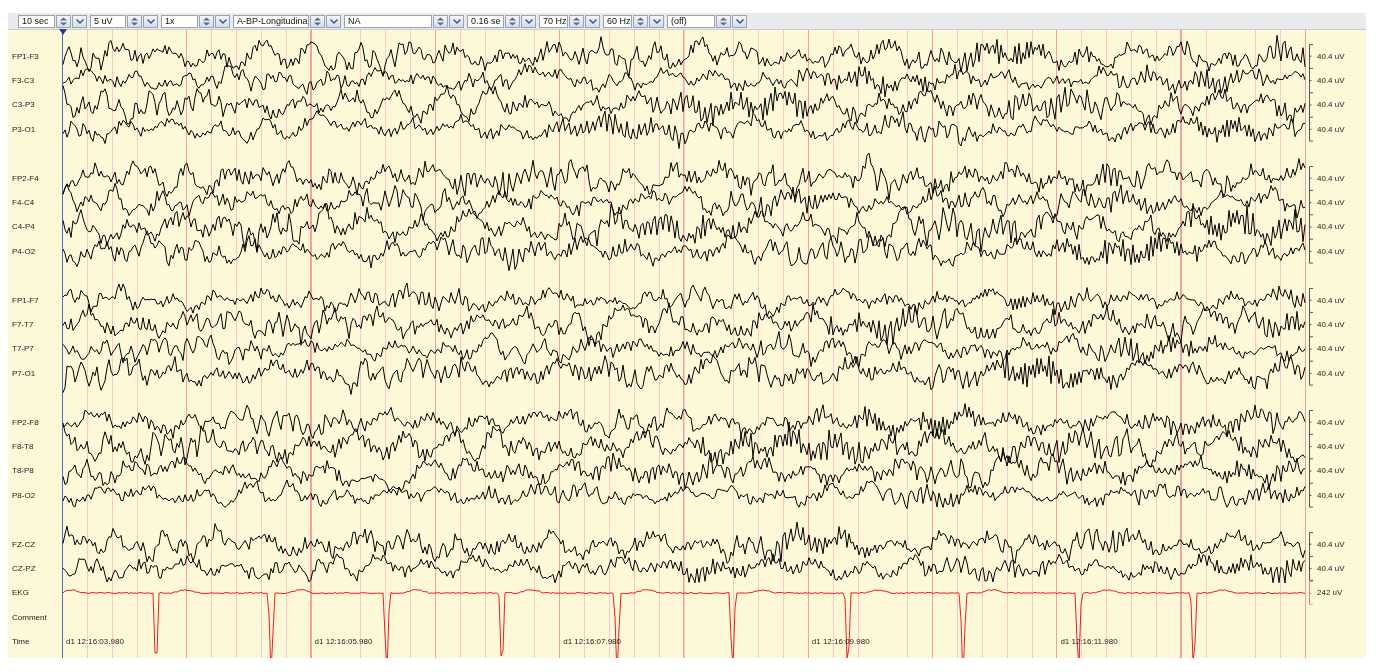 This screenshot has width=1376, height=672. I want to click on channel-label: C4-P4, so click(23, 227).